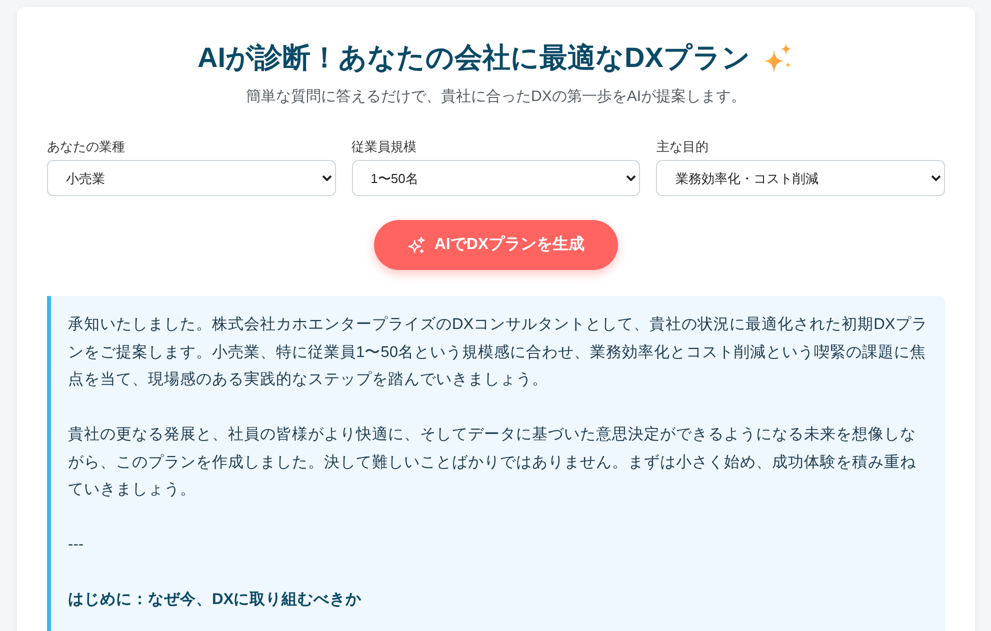 This screenshot has width=991, height=631. I want to click on dropdown-select: 小売業, so click(191, 178).